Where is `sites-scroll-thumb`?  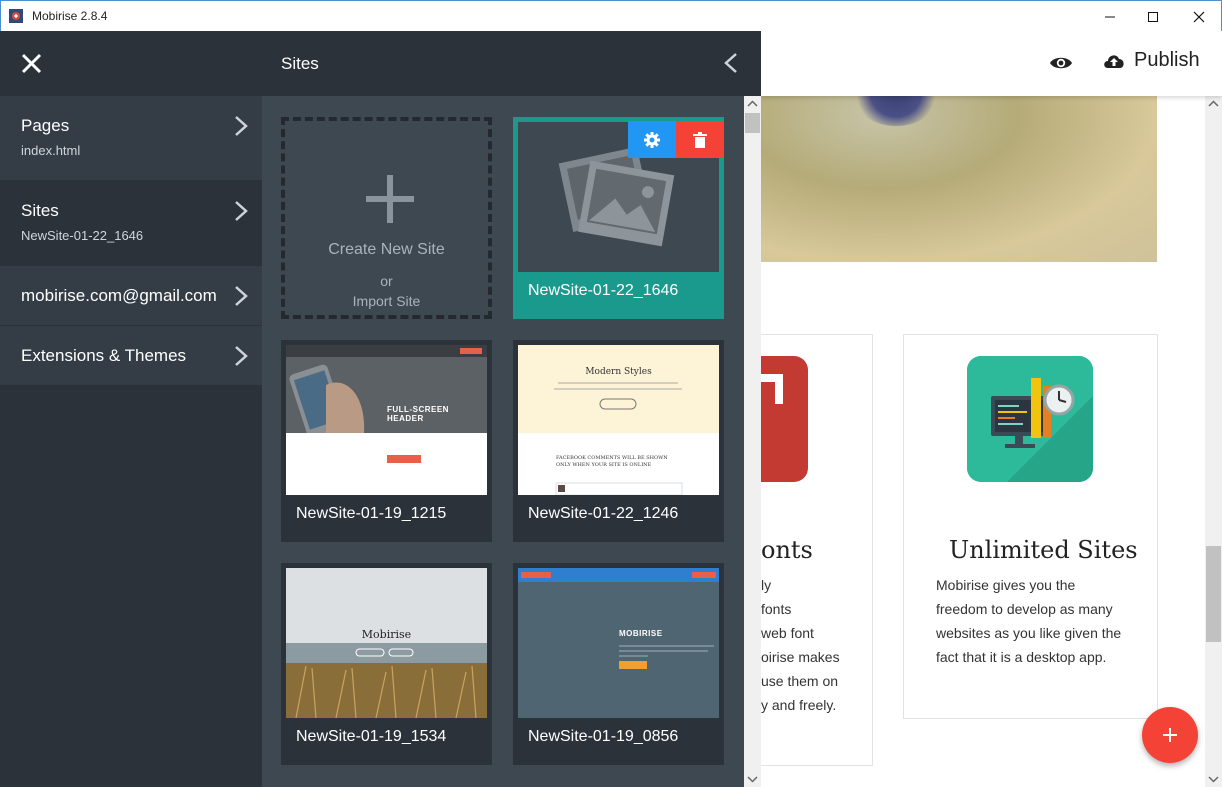
sites-scroll-thumb is located at coordinates (752, 123).